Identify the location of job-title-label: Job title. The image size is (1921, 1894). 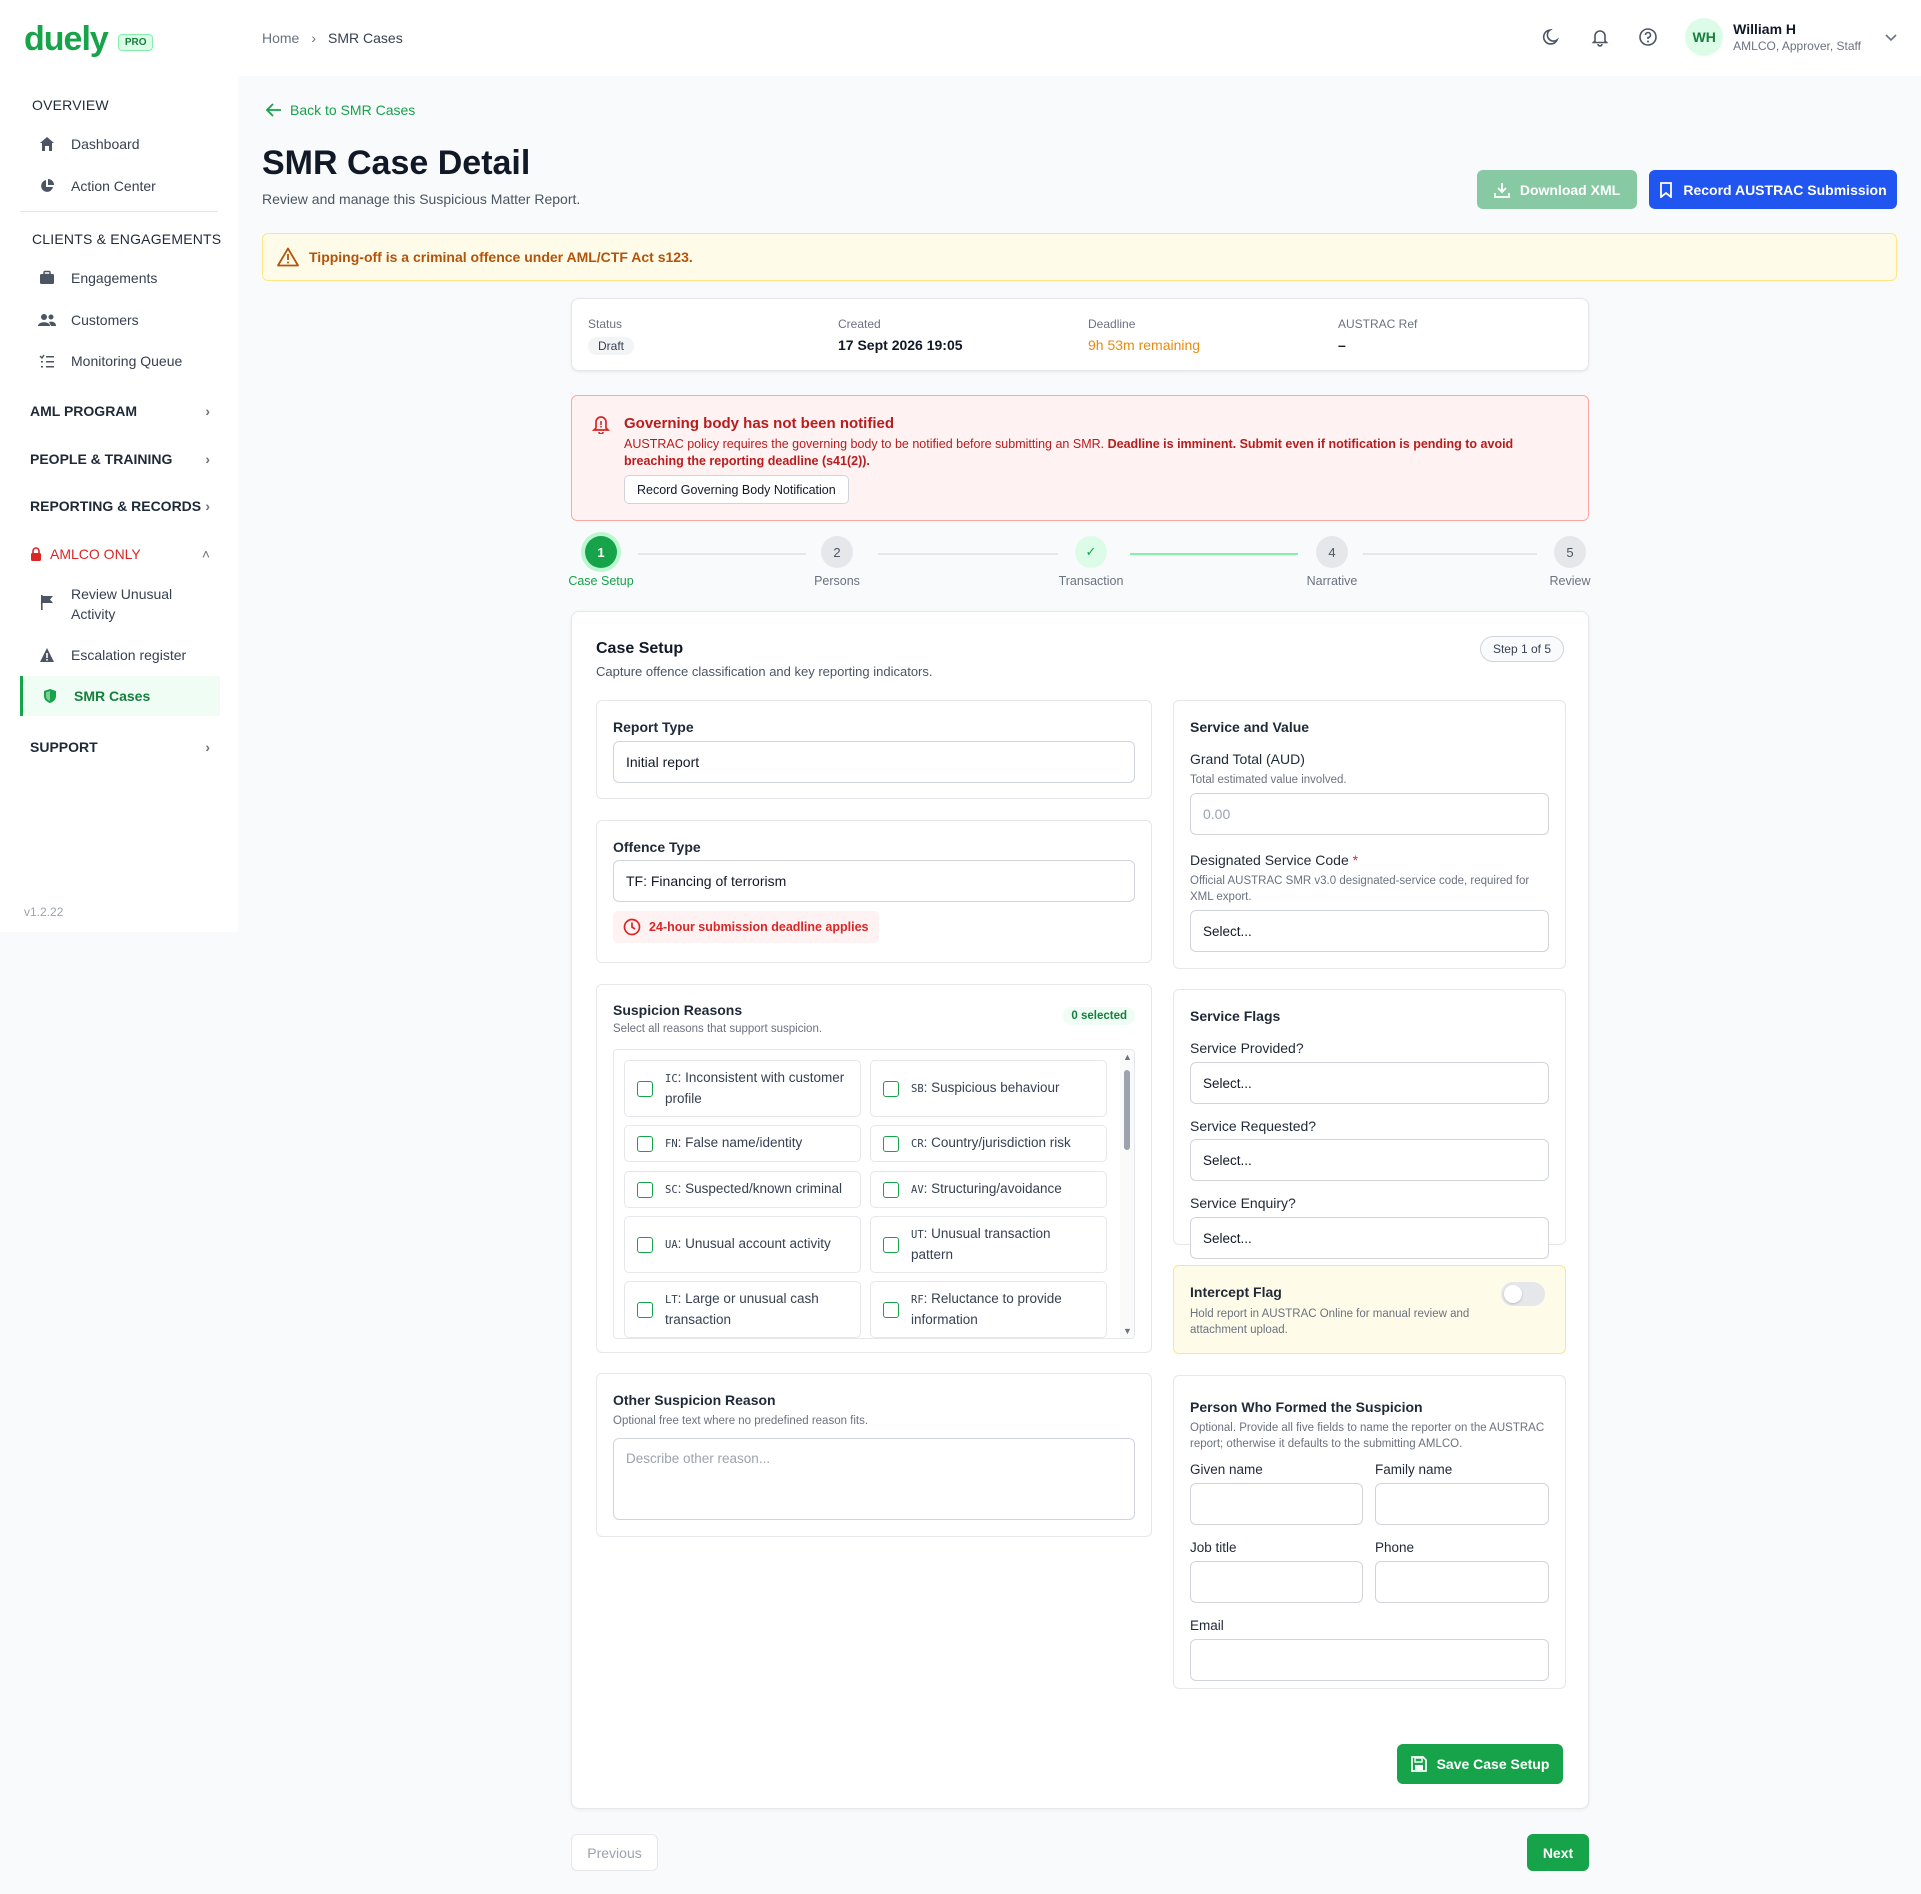
(1213, 1547).